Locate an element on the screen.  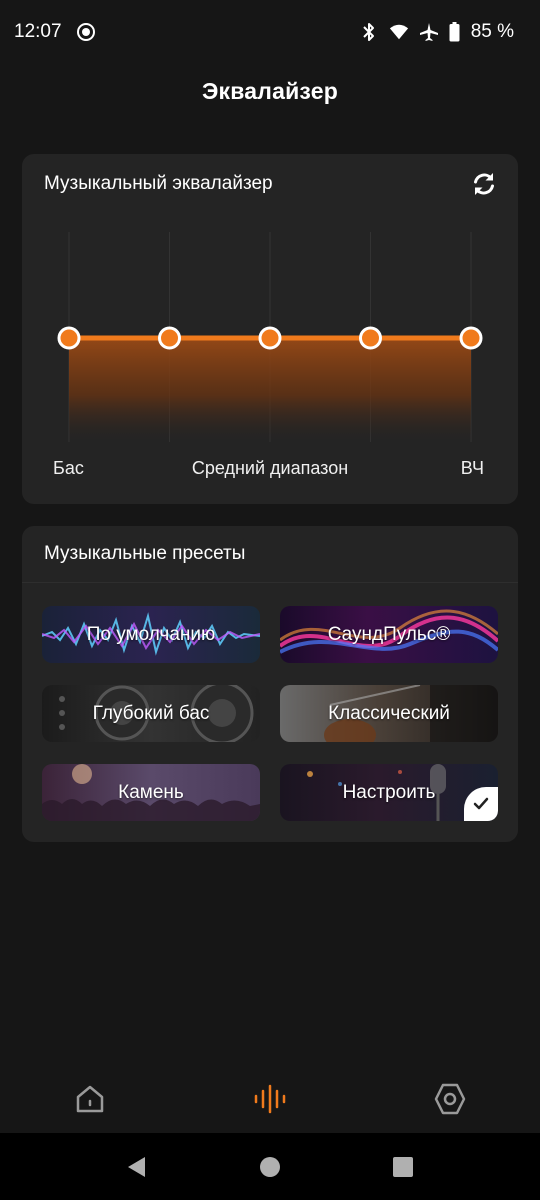
nav-settings-button is located at coordinates (450, 1099).